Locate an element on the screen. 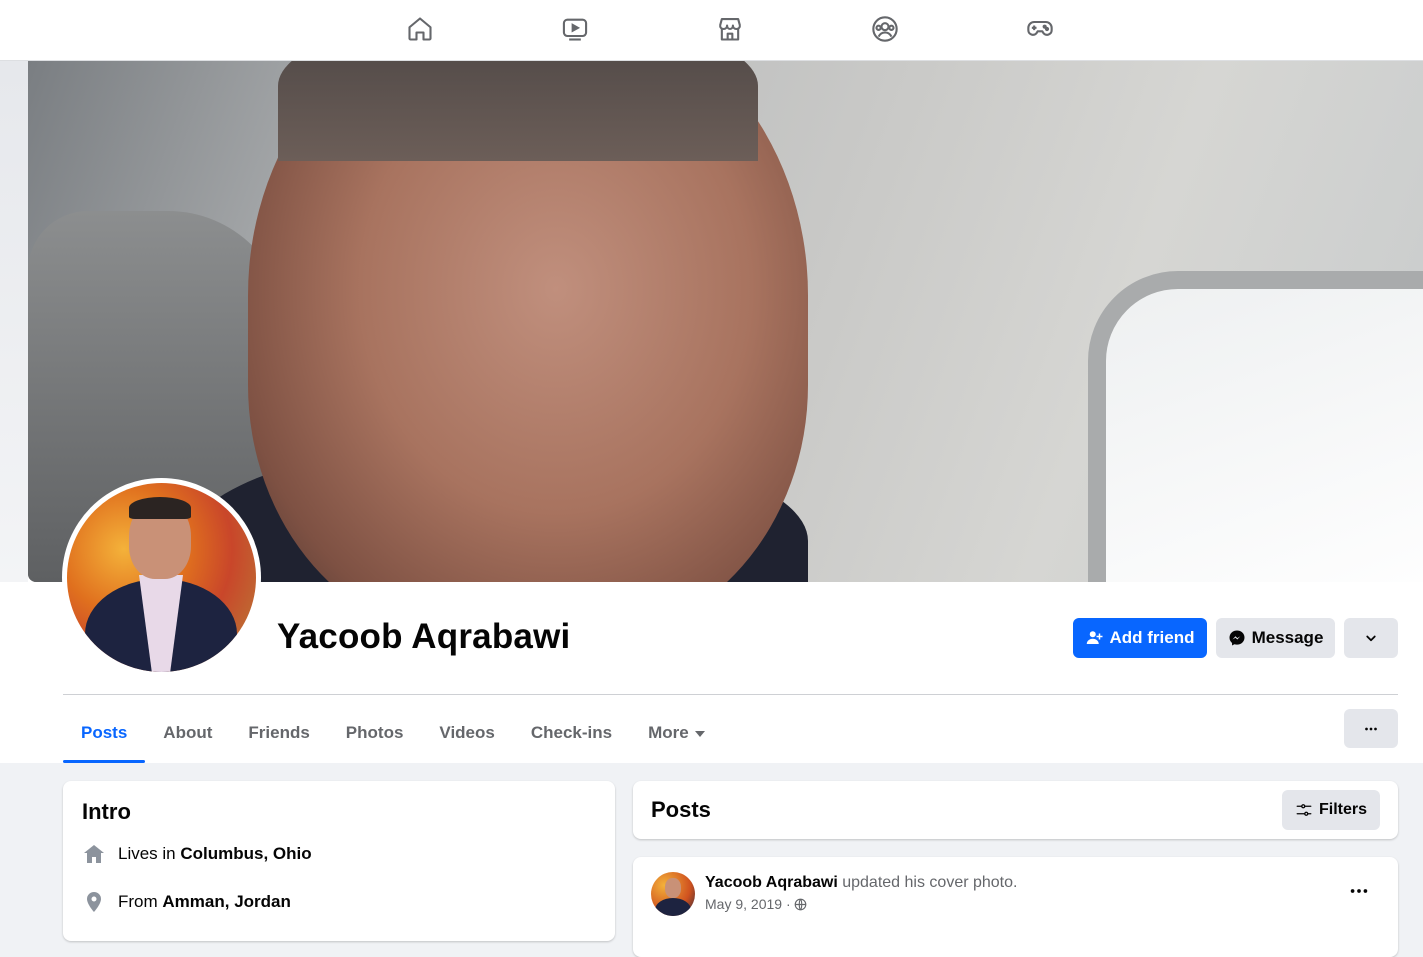 This screenshot has height=957, width=1423. profile-name: Yacoob Aqrabawi is located at coordinates (424, 636).